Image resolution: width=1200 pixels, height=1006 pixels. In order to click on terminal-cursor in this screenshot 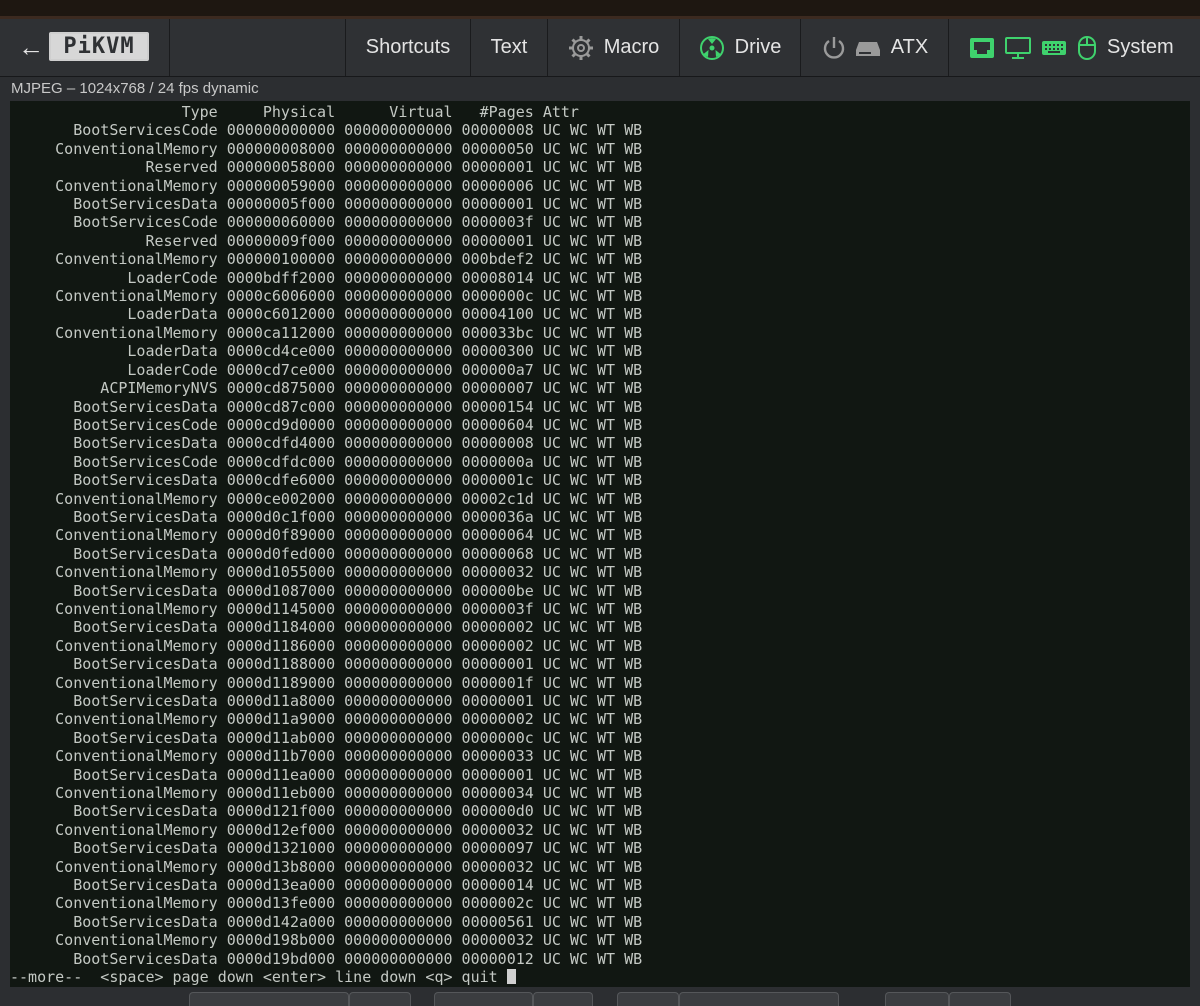, I will do `click(511, 977)`.